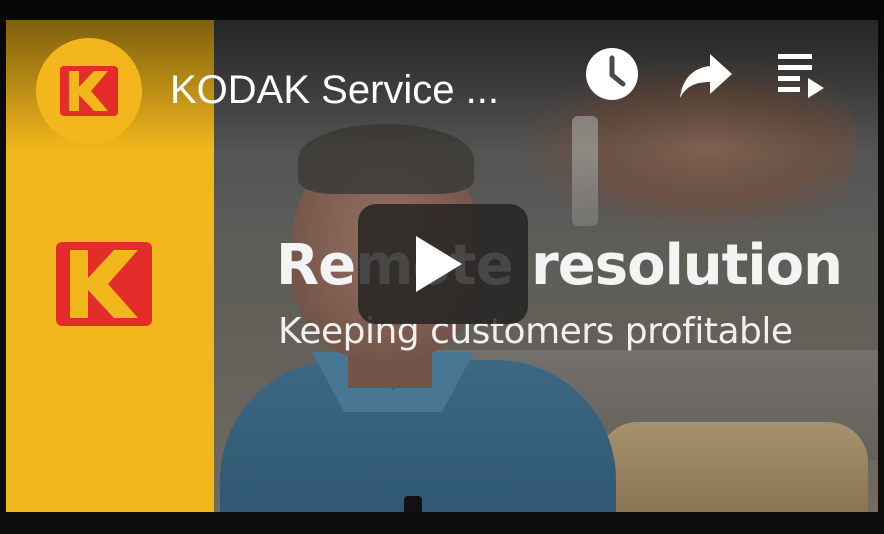 Image resolution: width=884 pixels, height=534 pixels. What do you see at coordinates (535, 331) in the screenshot?
I see `overlay-subline: Keeping customers profitable` at bounding box center [535, 331].